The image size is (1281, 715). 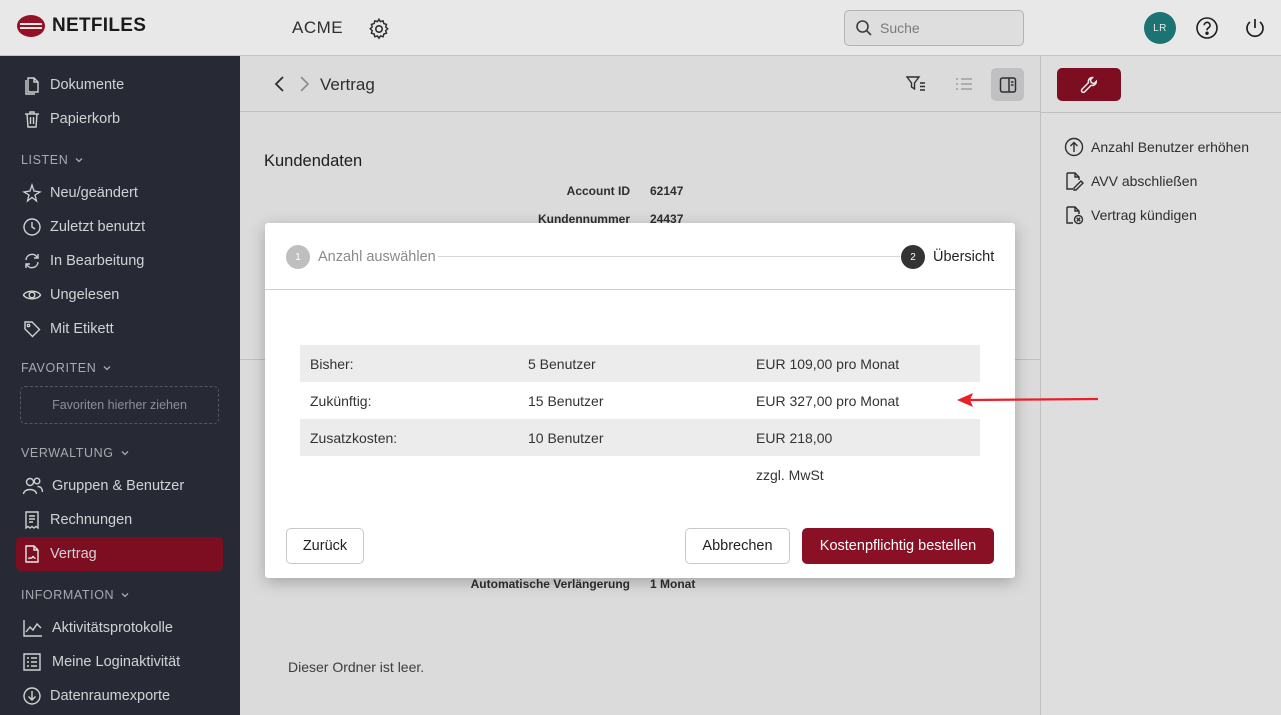 What do you see at coordinates (354, 437) in the screenshot?
I see `row-label: Zusatzkosten:` at bounding box center [354, 437].